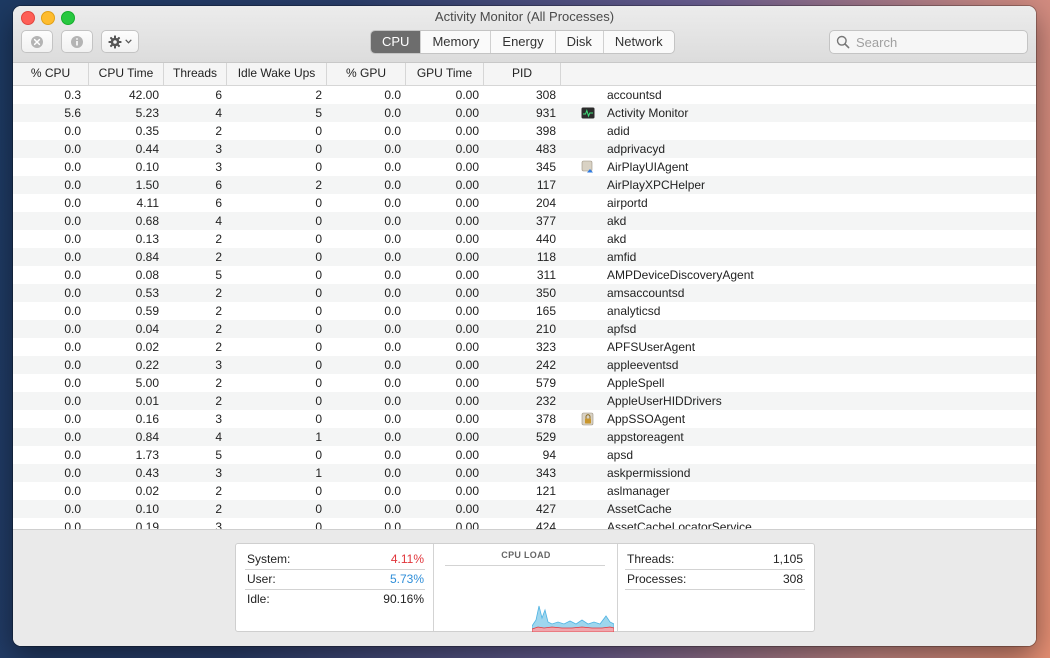  Describe the element at coordinates (277, 74) in the screenshot. I see `column-header-idle-wake-ups: Idle Wake Ups` at that location.